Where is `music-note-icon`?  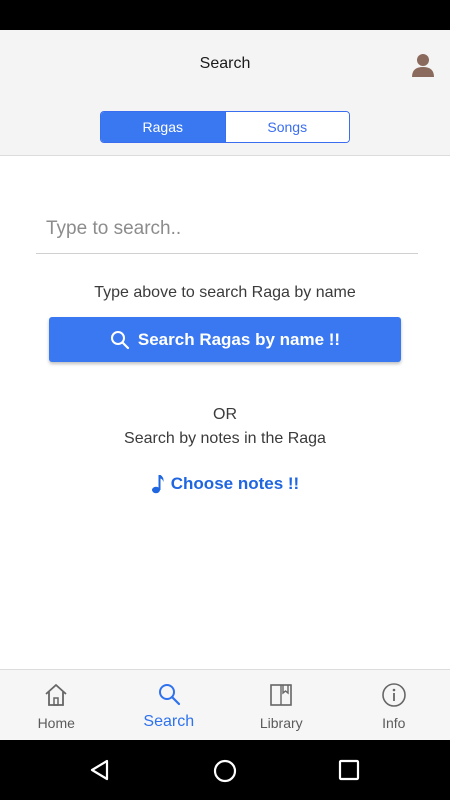
music-note-icon is located at coordinates (157, 484).